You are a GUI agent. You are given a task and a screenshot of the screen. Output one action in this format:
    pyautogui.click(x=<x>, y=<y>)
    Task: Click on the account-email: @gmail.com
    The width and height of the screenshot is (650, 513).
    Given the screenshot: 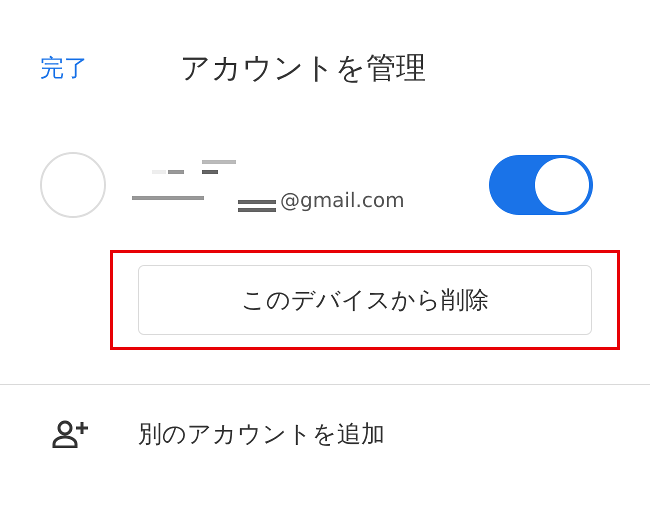 What is the action you would take?
    pyautogui.click(x=342, y=200)
    